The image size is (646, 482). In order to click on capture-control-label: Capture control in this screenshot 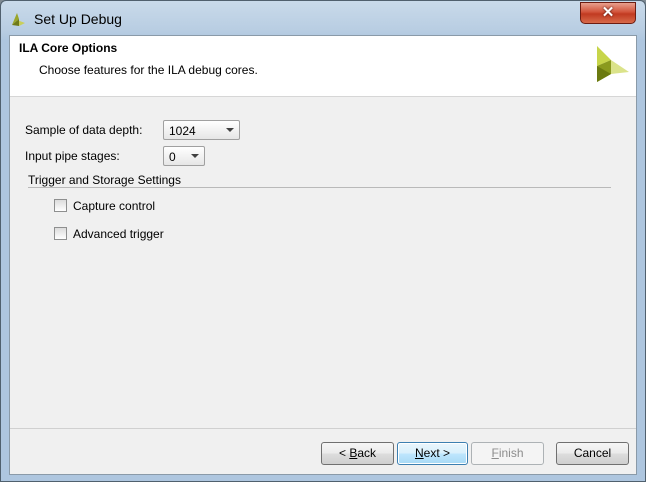, I will do `click(114, 206)`.